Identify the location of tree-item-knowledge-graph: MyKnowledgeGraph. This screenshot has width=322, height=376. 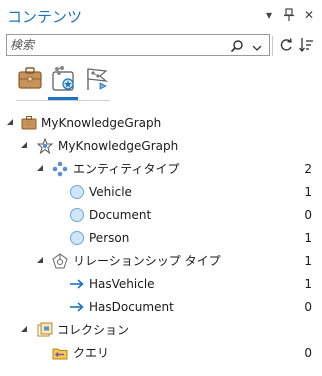
(161, 146).